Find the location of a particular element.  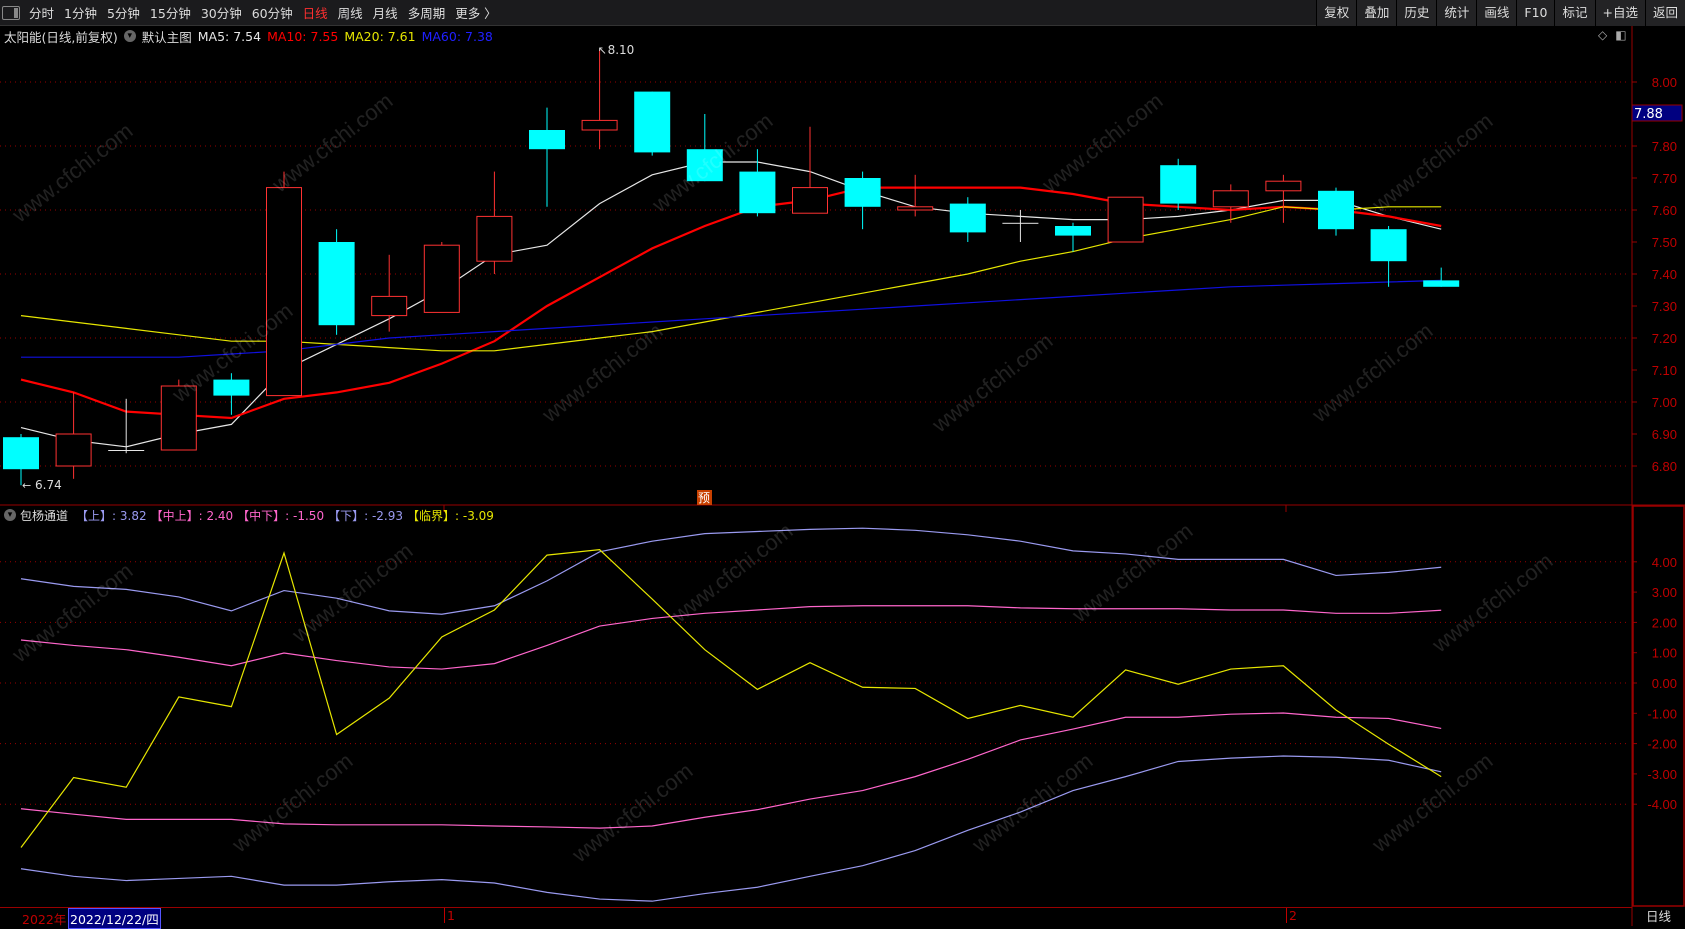

date-axis: 2022年 2022/12/22/四 1 2 is located at coordinates (816, 918).